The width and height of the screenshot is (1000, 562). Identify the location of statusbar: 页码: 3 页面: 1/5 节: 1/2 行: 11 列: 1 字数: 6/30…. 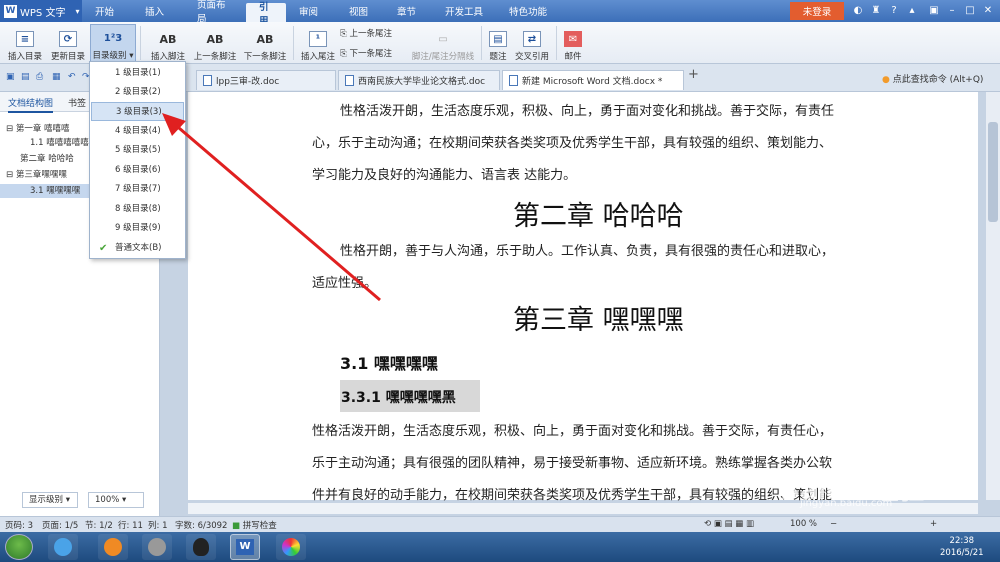
(500, 524).